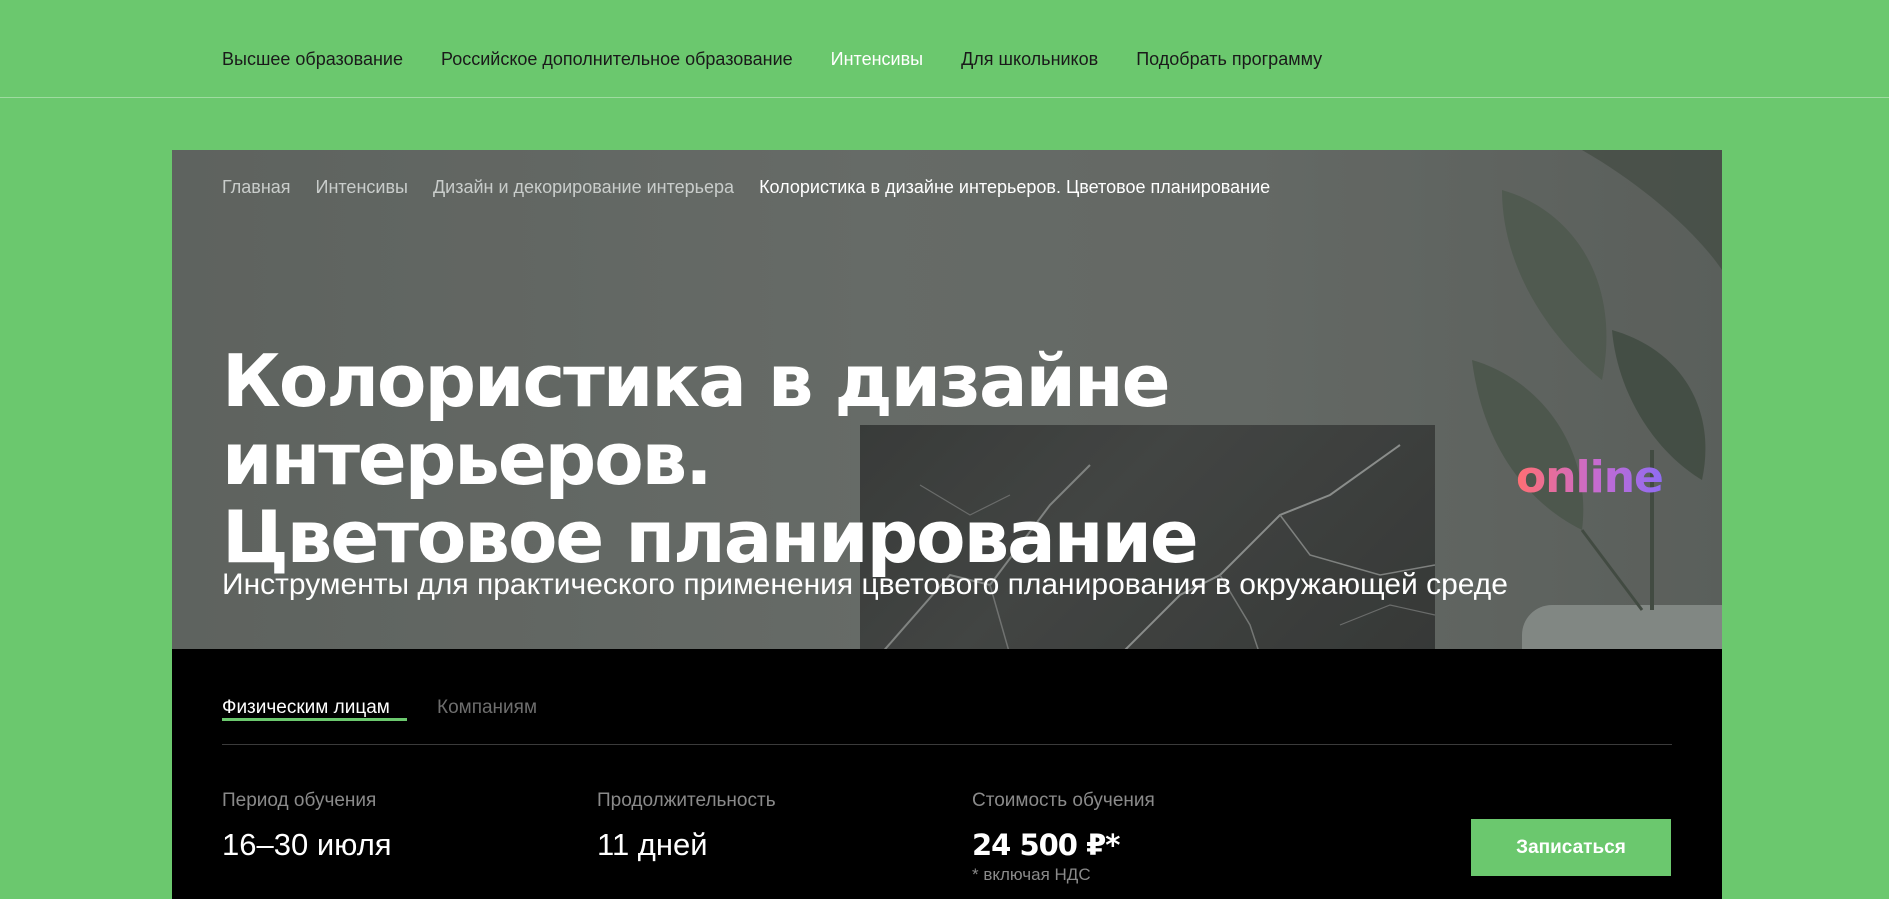 Image resolution: width=1889 pixels, height=899 pixels. Describe the element at coordinates (312, 59) in the screenshot. I see `nav-item-higher-education: Высшее образование` at that location.